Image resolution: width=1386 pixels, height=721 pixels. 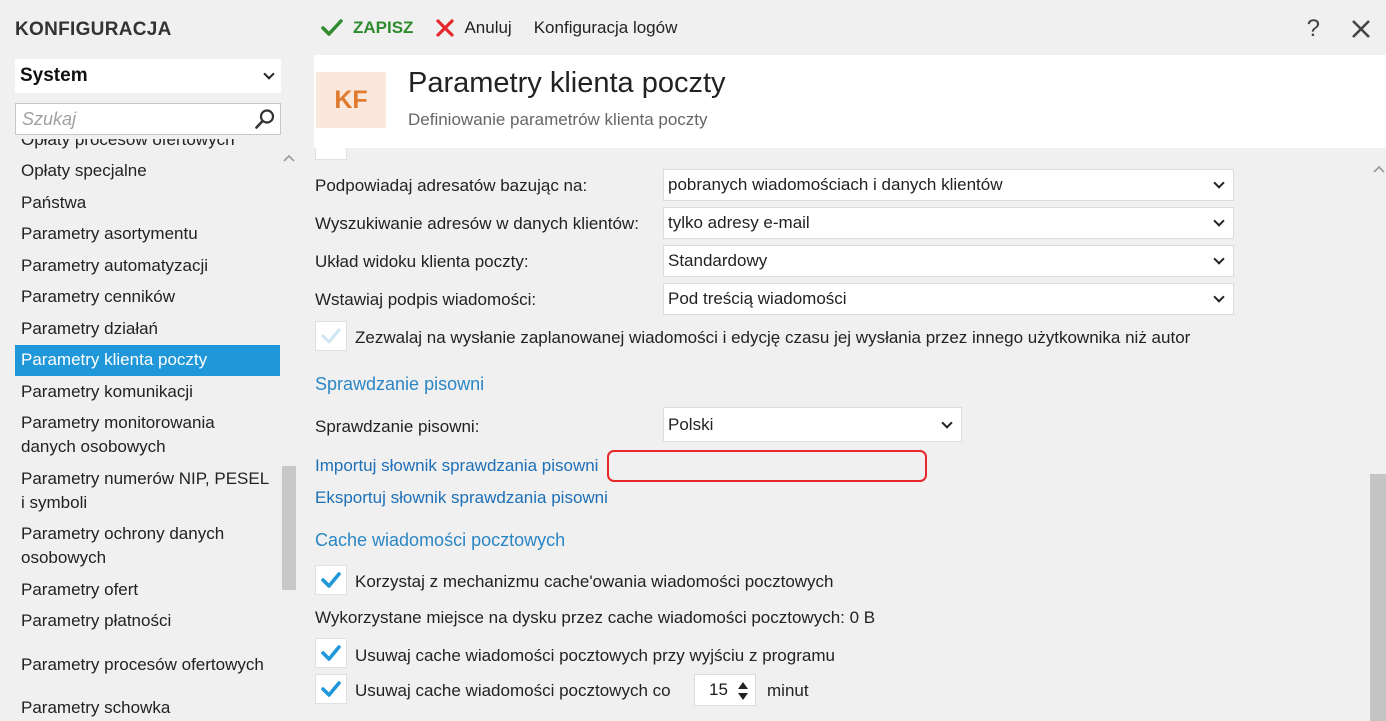 I want to click on sidebar-item: Parametry monitorowania danych osobowych, so click(x=147, y=436).